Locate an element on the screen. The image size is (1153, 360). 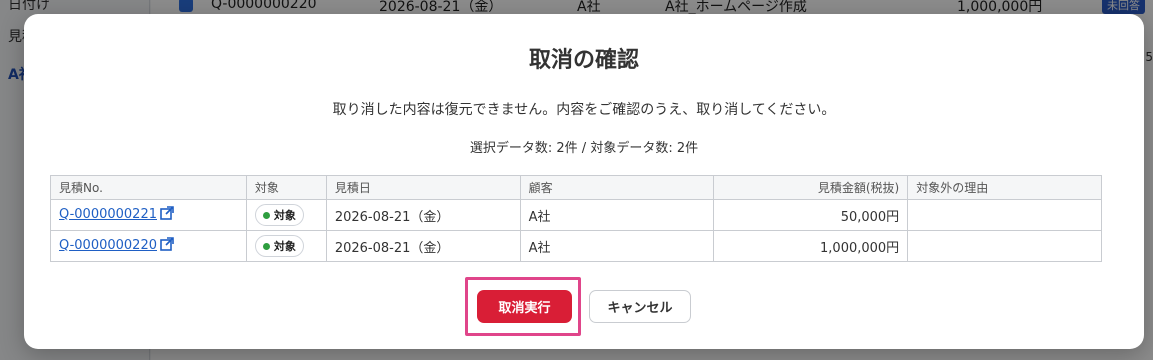
column-header-date: 見積日 is located at coordinates (423, 187).